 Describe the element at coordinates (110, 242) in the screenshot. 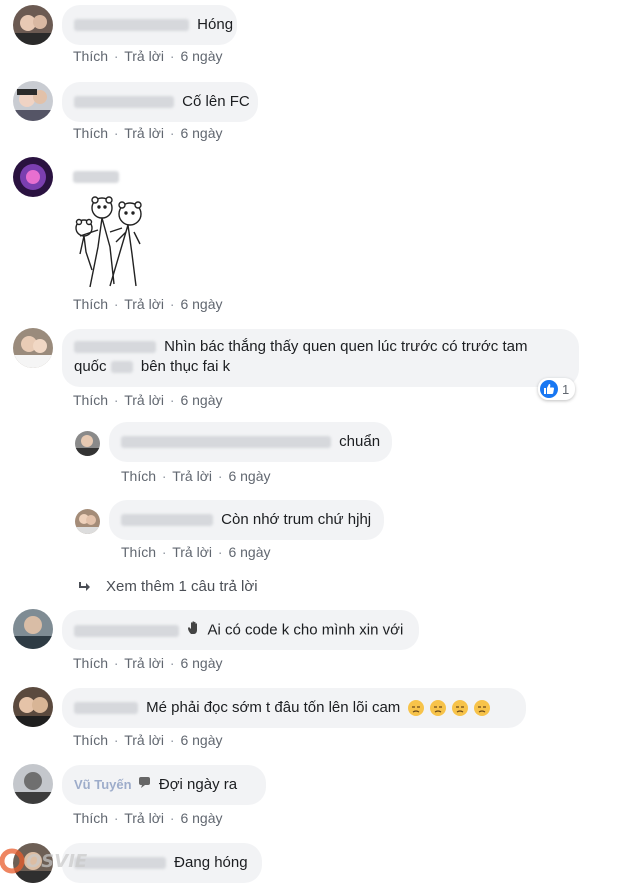

I see `bear-sticker` at that location.